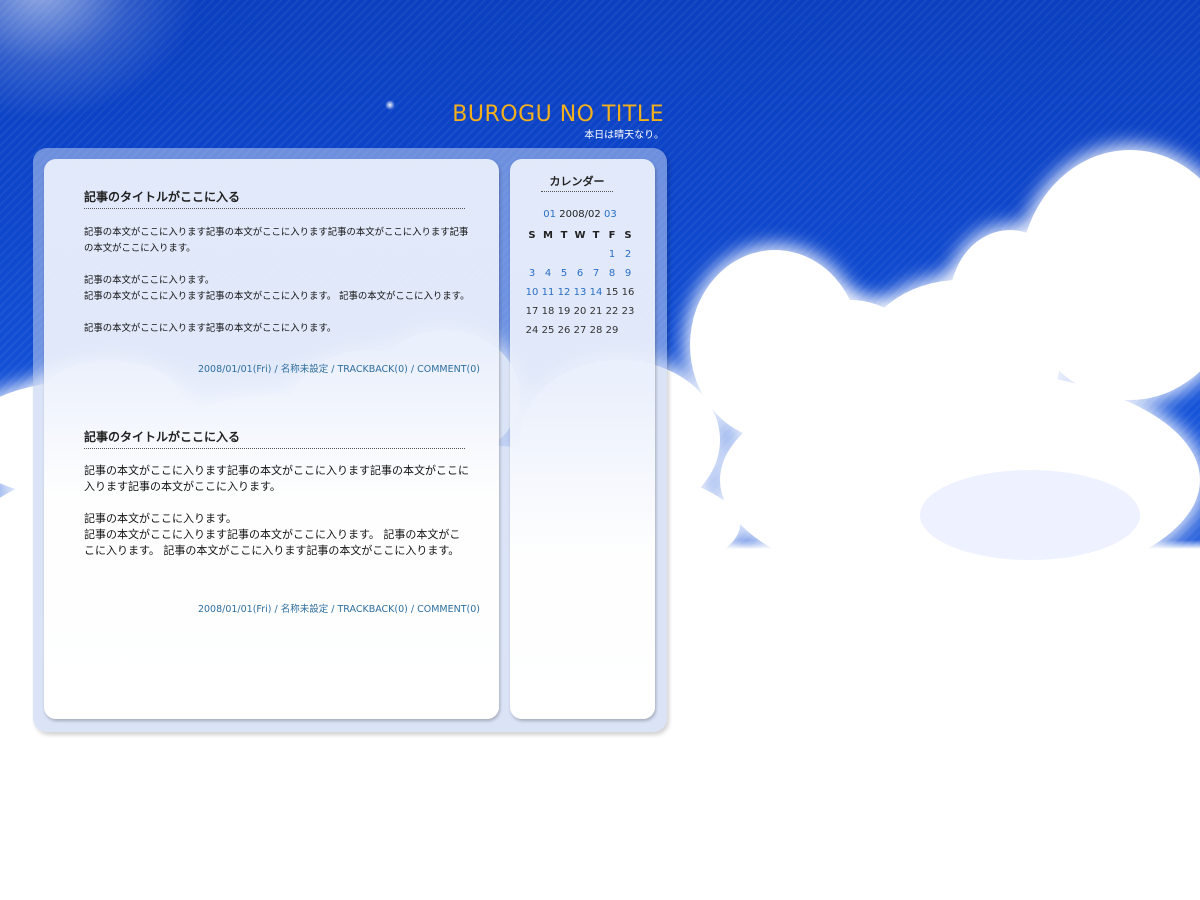 This screenshot has height=900, width=1200. Describe the element at coordinates (548, 235) in the screenshot. I see `calendar-weekday-header: M` at that location.